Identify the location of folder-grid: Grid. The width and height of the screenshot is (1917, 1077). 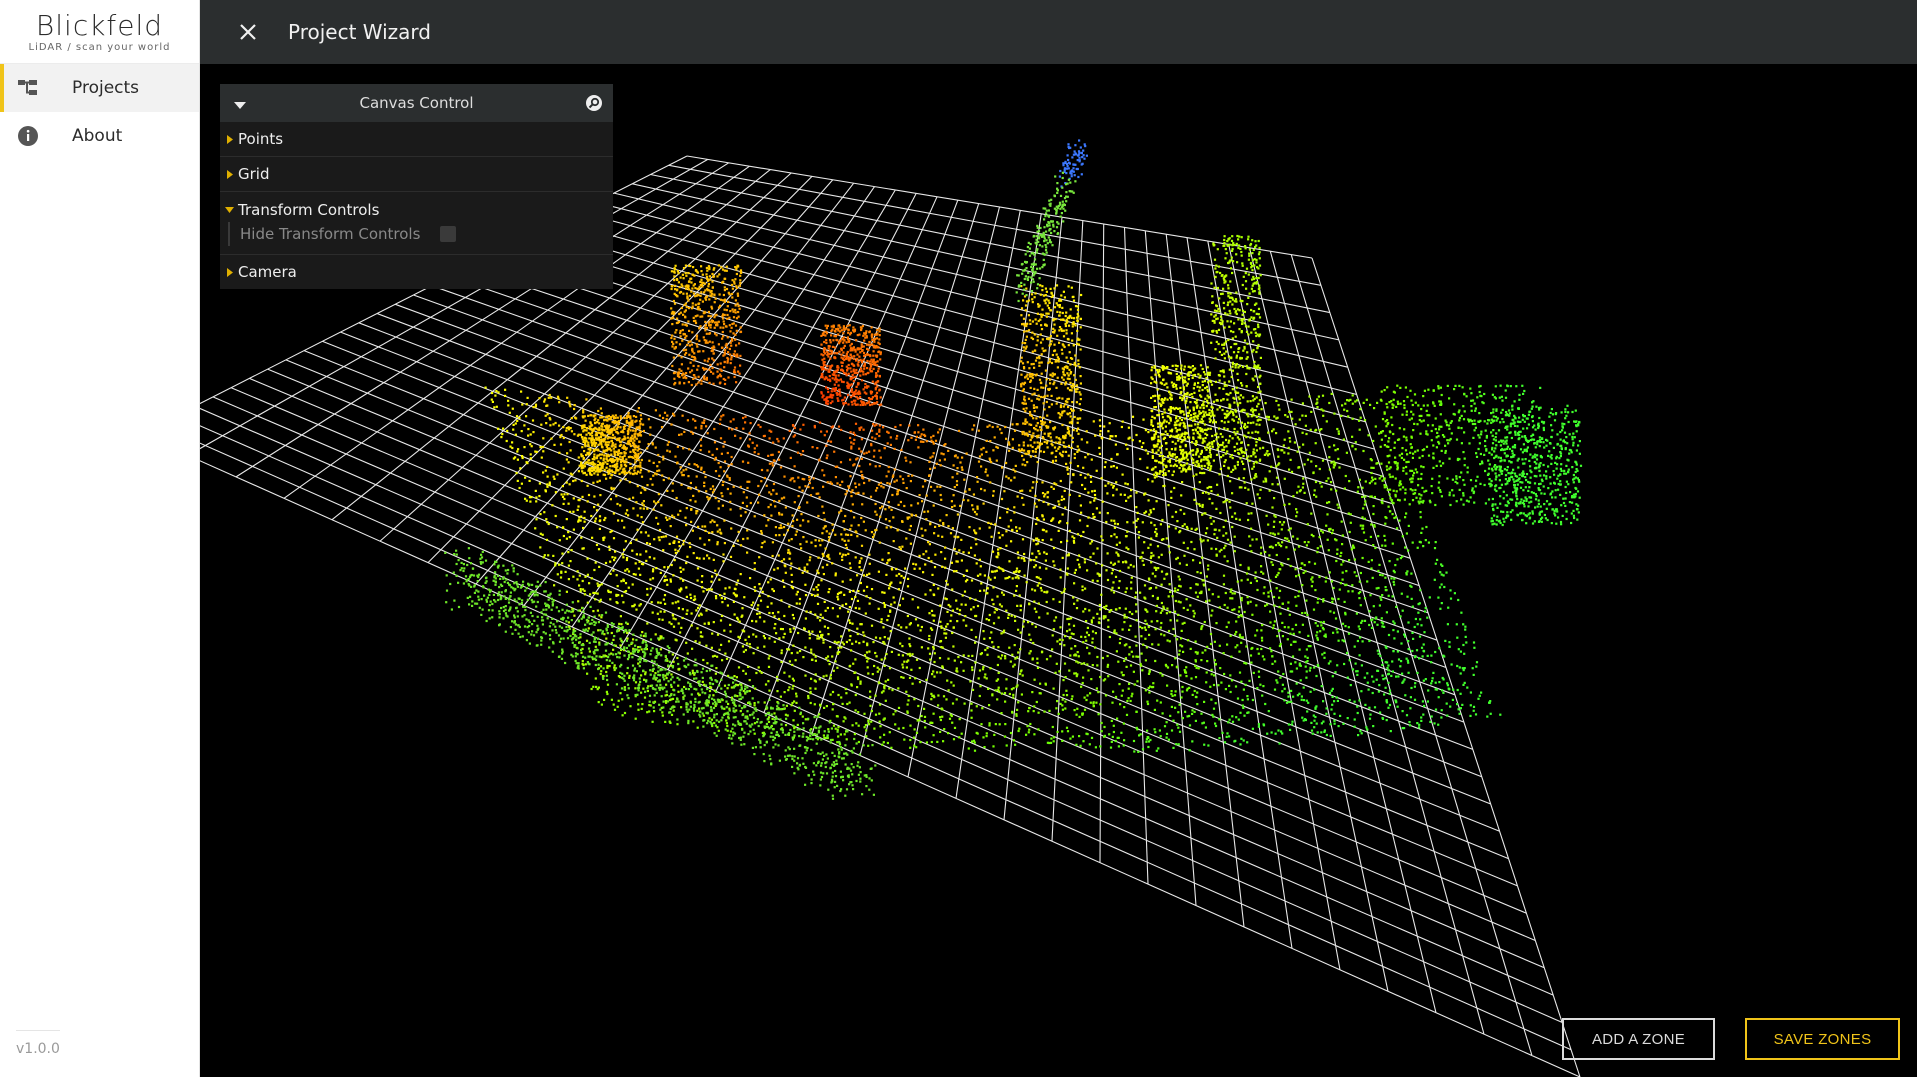
(416, 174).